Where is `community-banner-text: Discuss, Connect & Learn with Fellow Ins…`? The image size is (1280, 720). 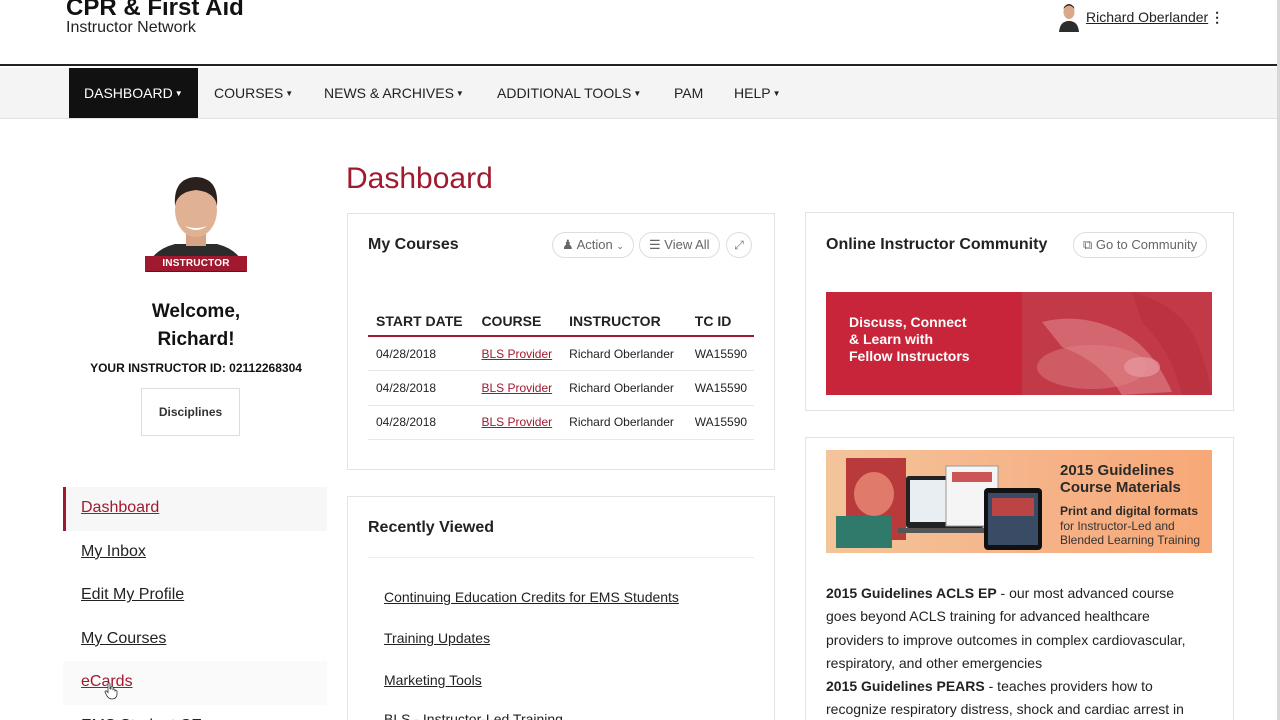 community-banner-text: Discuss, Connect & Learn with Fellow Ins… is located at coordinates (939, 339).